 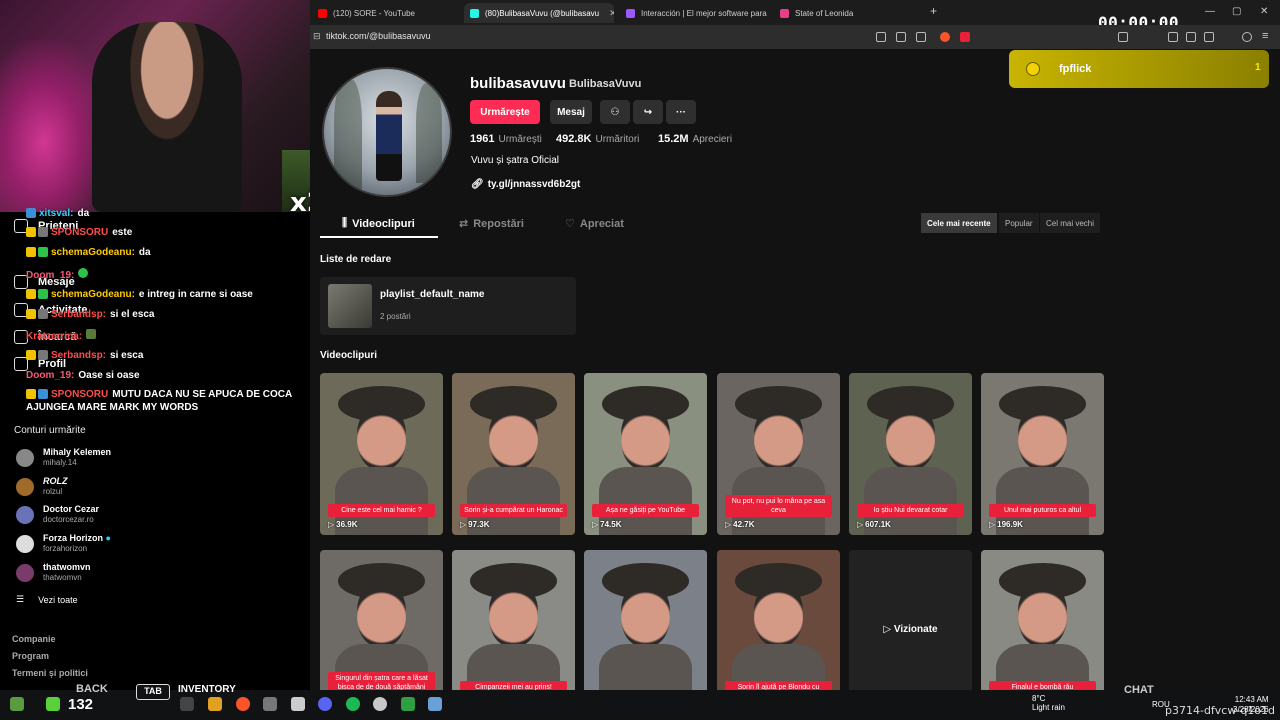 What do you see at coordinates (506, 139) in the screenshot?
I see `stat-following: 1961 Urmărești` at bounding box center [506, 139].